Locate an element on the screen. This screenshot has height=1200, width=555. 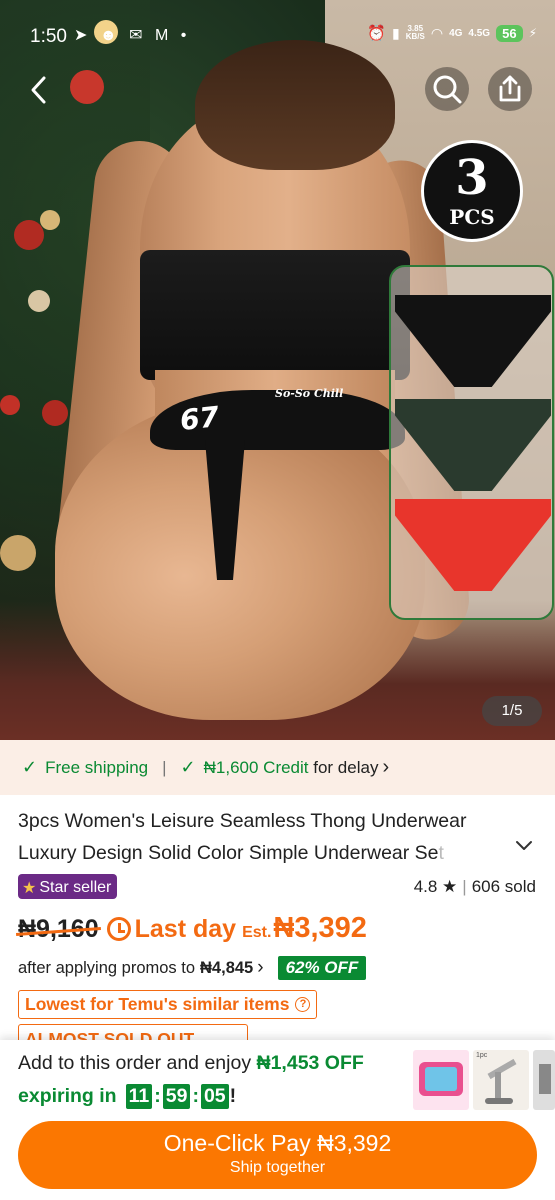
wifi-icon: ◠ is located at coordinates (437, 32).